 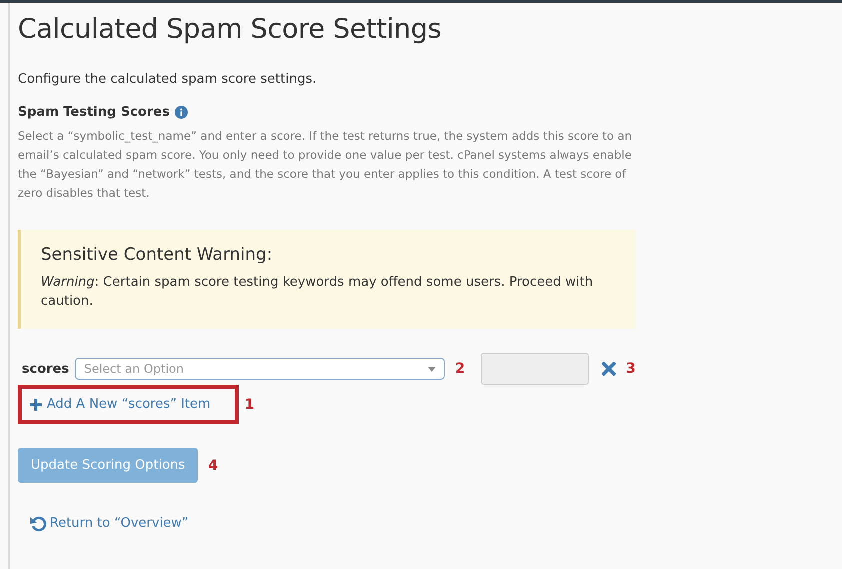 What do you see at coordinates (535, 369) in the screenshot?
I see `score-field` at bounding box center [535, 369].